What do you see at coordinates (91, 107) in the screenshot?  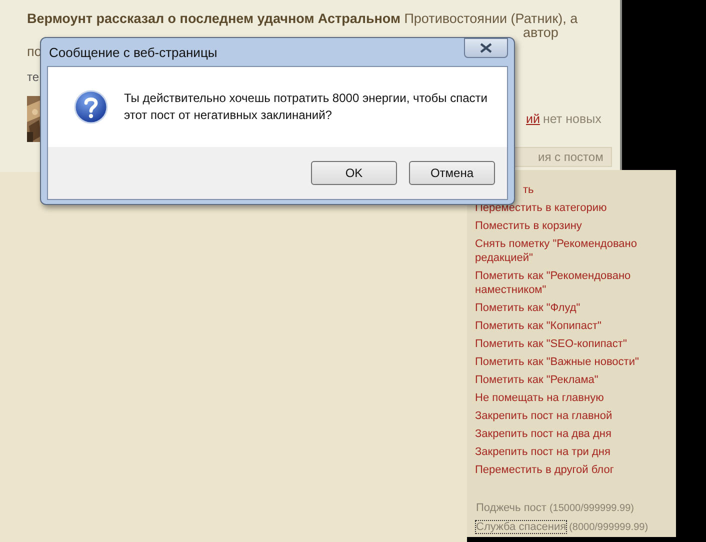 I see `question-icon` at bounding box center [91, 107].